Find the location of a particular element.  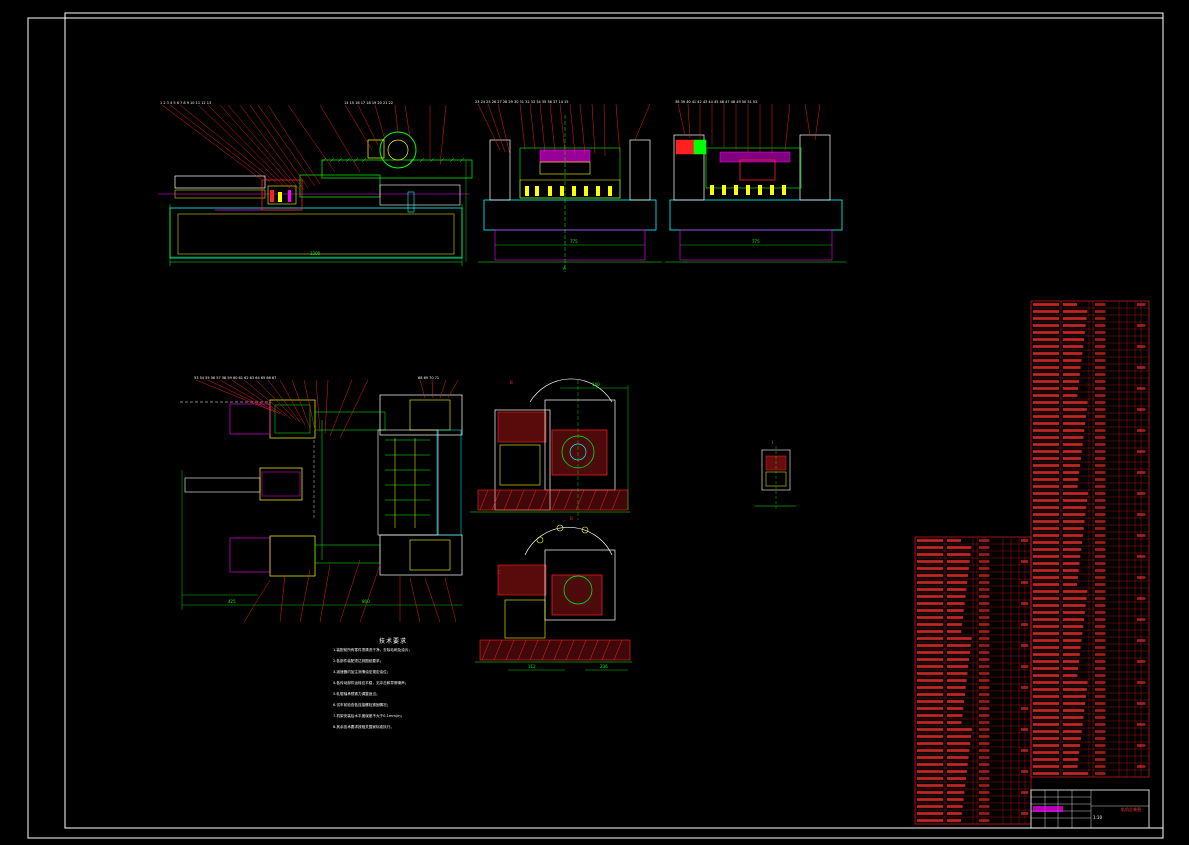

dim-plan-mid: 800 is located at coordinates (366, 601).